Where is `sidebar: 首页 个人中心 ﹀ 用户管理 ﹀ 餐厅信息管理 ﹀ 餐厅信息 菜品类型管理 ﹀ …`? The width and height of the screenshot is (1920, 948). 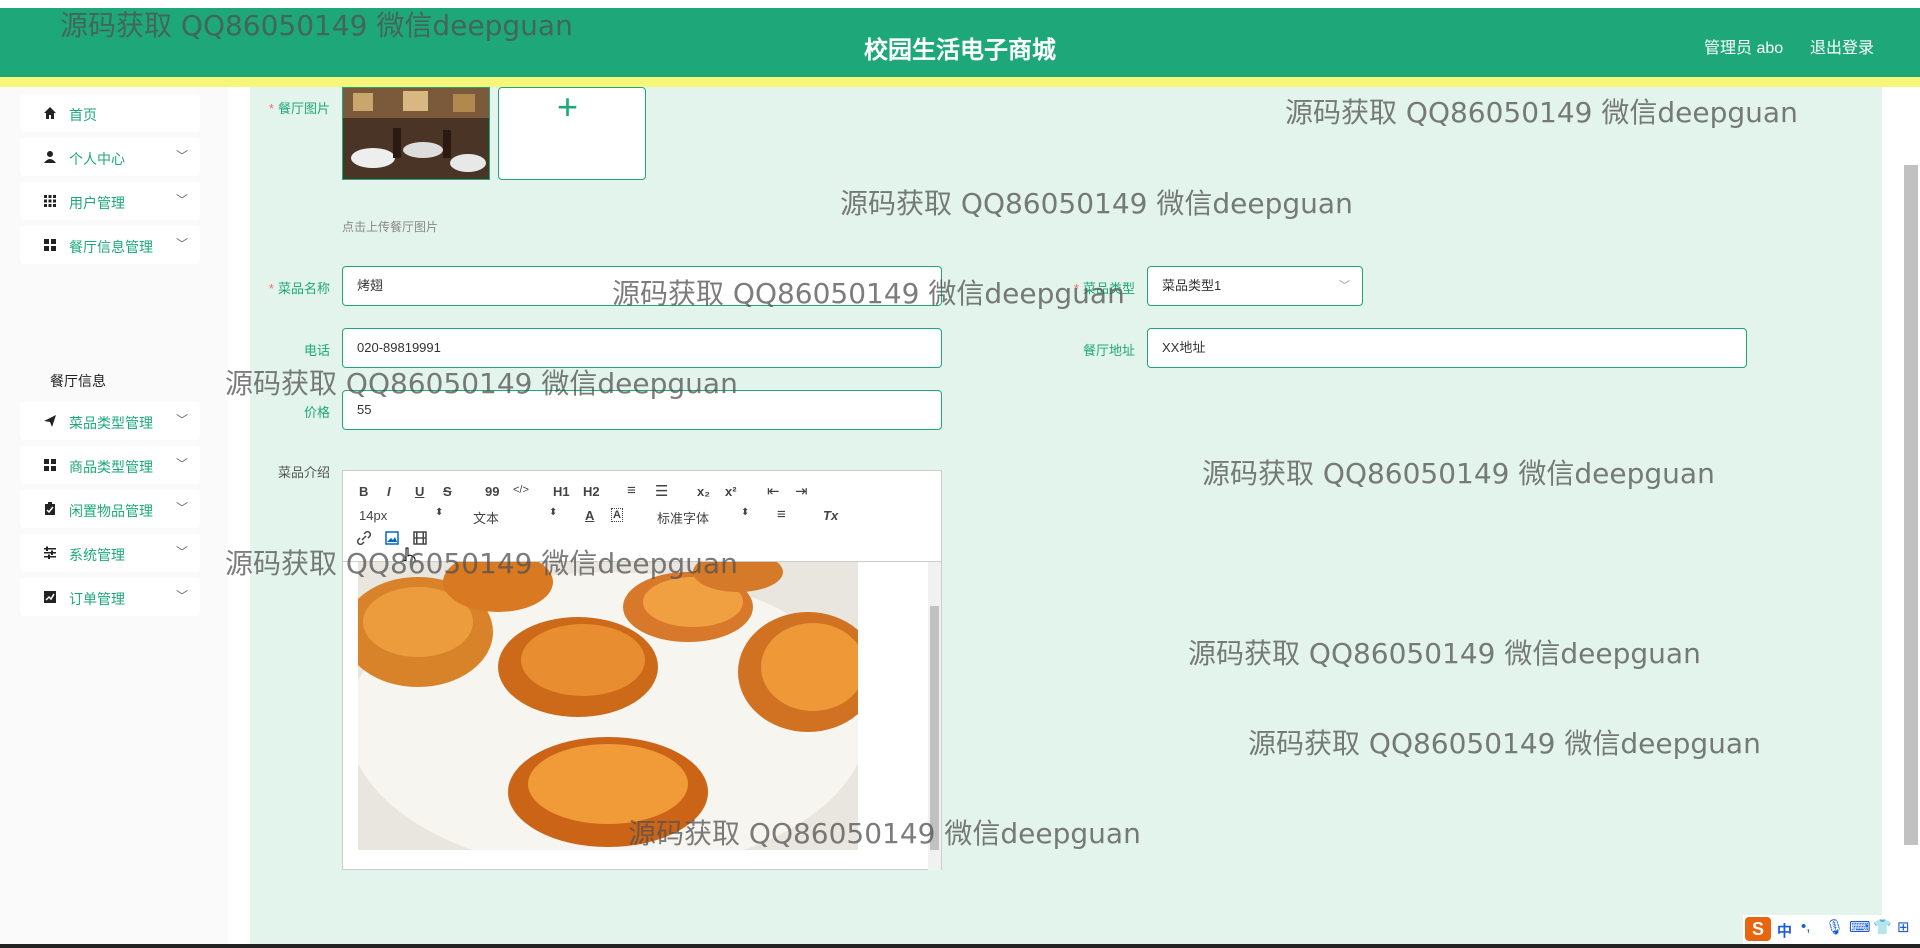 sidebar: 首页 个人中心 ﹀ 用户管理 ﹀ 餐厅信息管理 ﹀ 餐厅信息 菜品类型管理 ﹀ … is located at coordinates (114, 517).